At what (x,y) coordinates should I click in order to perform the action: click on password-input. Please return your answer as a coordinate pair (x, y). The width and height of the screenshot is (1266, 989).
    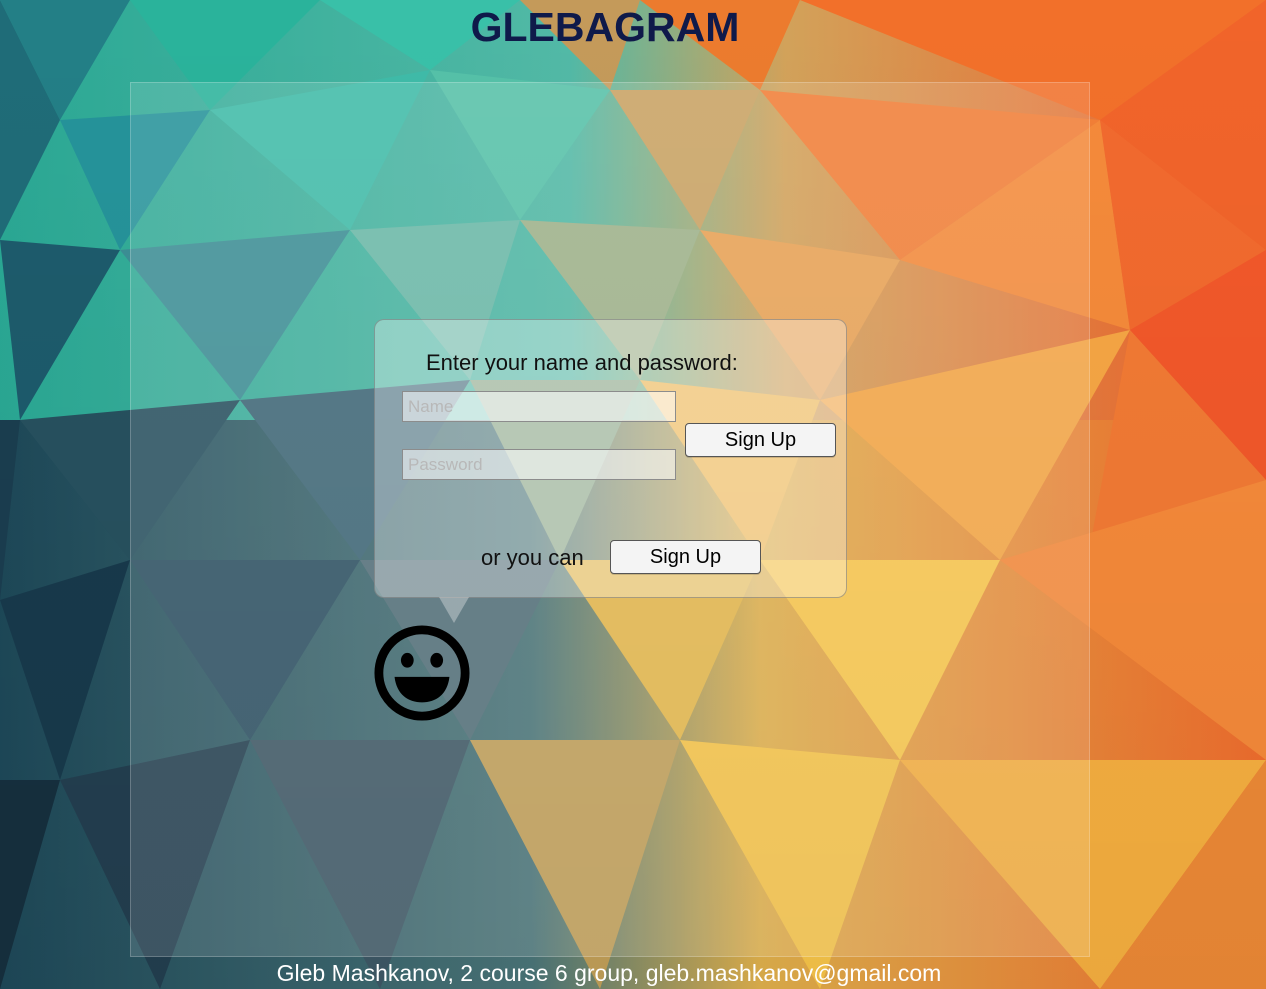
    Looking at the image, I should click on (539, 464).